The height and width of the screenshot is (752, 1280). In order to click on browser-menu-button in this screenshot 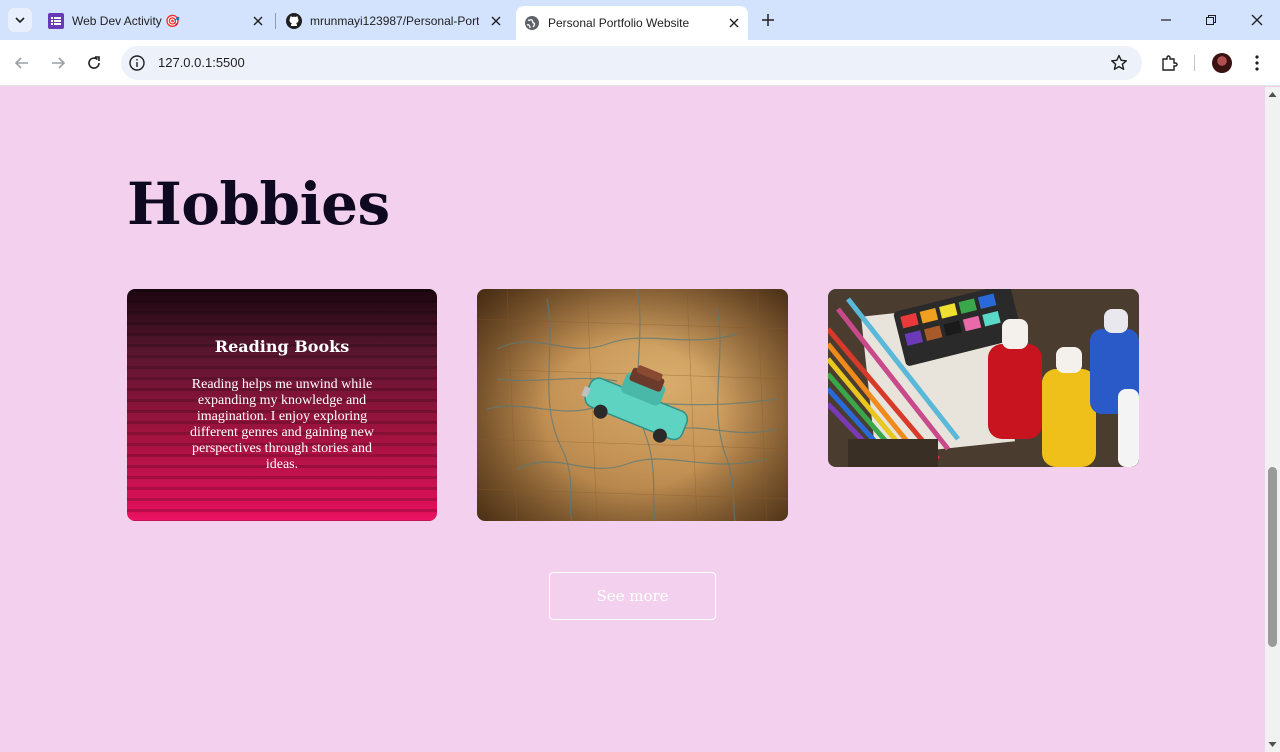, I will do `click(1257, 63)`.